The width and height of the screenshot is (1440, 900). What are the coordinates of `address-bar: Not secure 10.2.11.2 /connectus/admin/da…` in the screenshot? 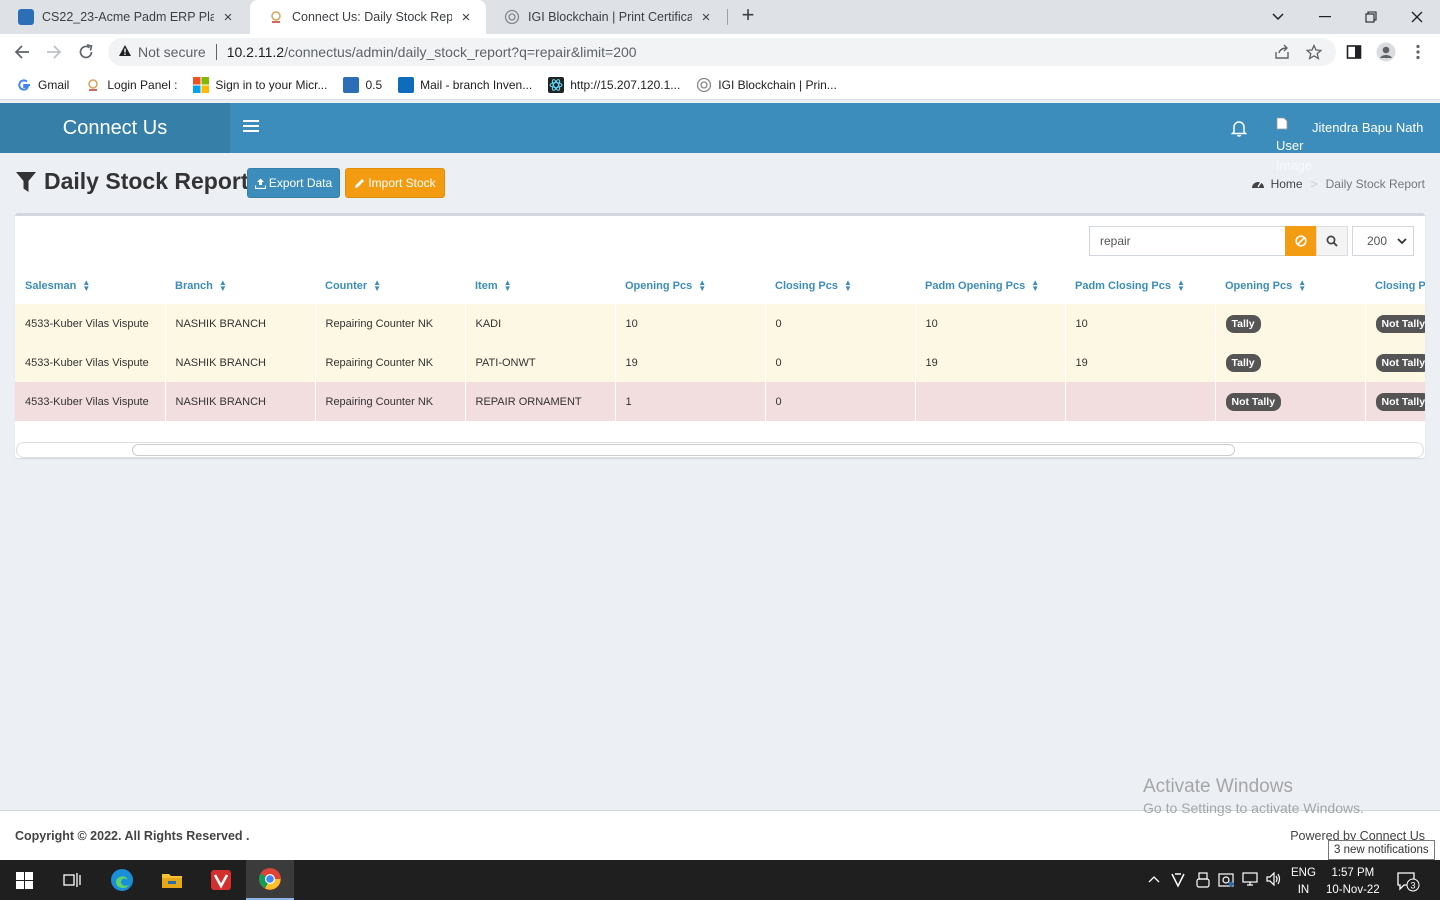 It's located at (722, 52).